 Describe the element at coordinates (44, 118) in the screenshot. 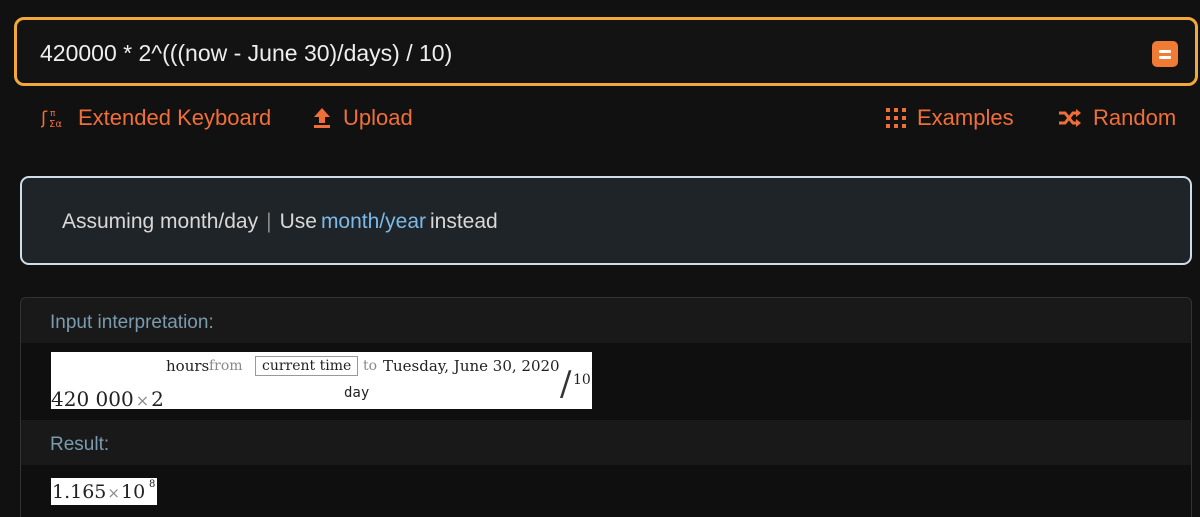

I see `svg-text: ʃ` at that location.